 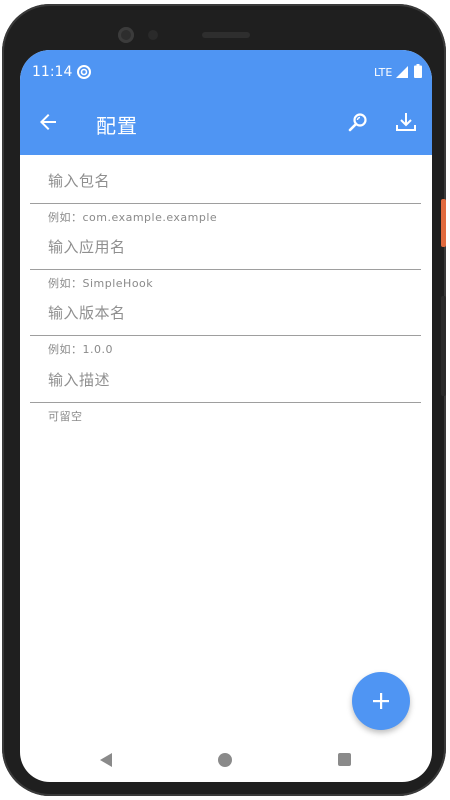 I want to click on download-icon, so click(x=406, y=122).